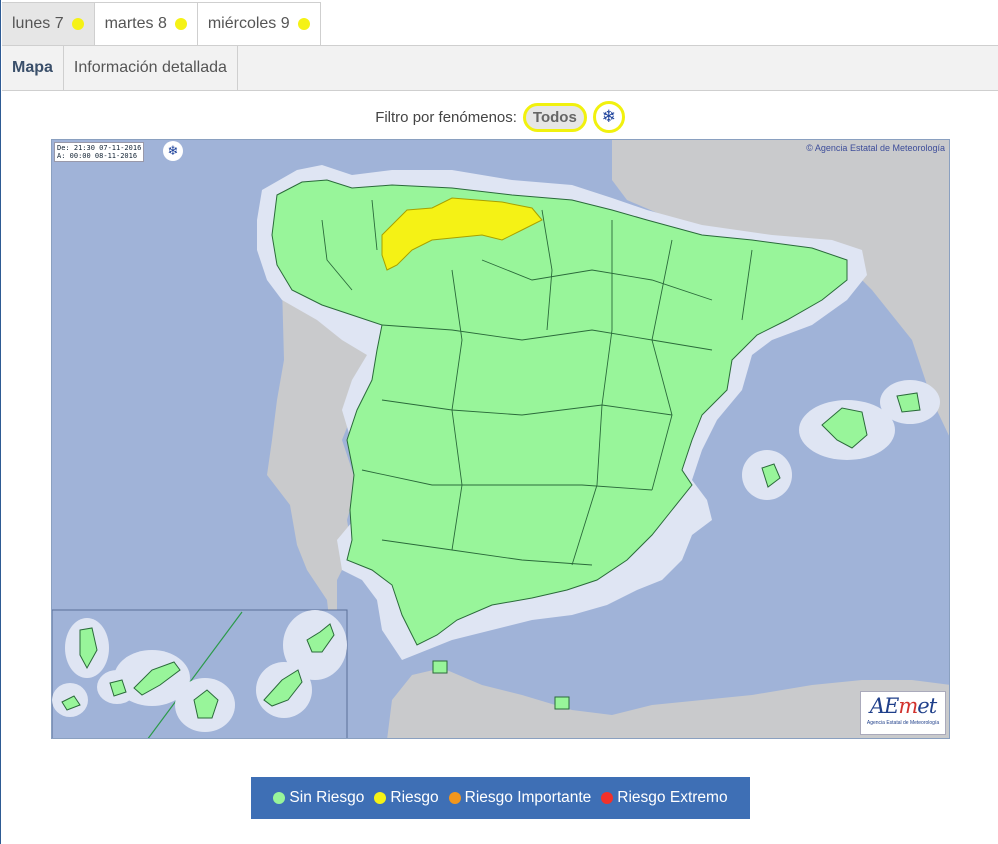 This screenshot has width=998, height=844. What do you see at coordinates (200, 673) in the screenshot?
I see `canary-inset` at bounding box center [200, 673].